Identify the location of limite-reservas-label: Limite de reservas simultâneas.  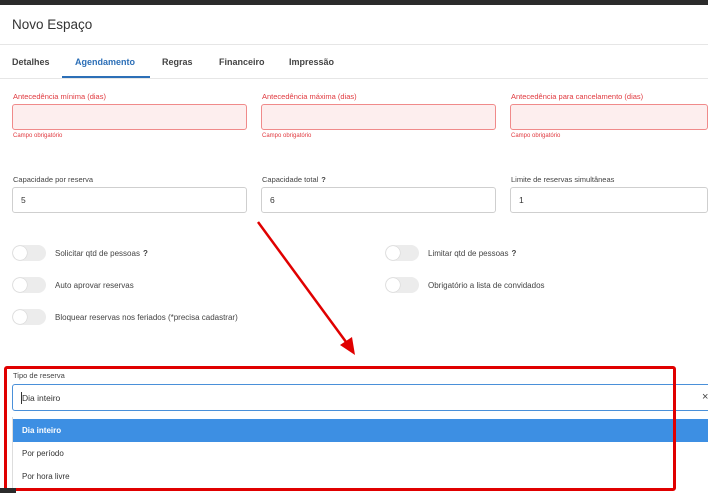
(563, 179).